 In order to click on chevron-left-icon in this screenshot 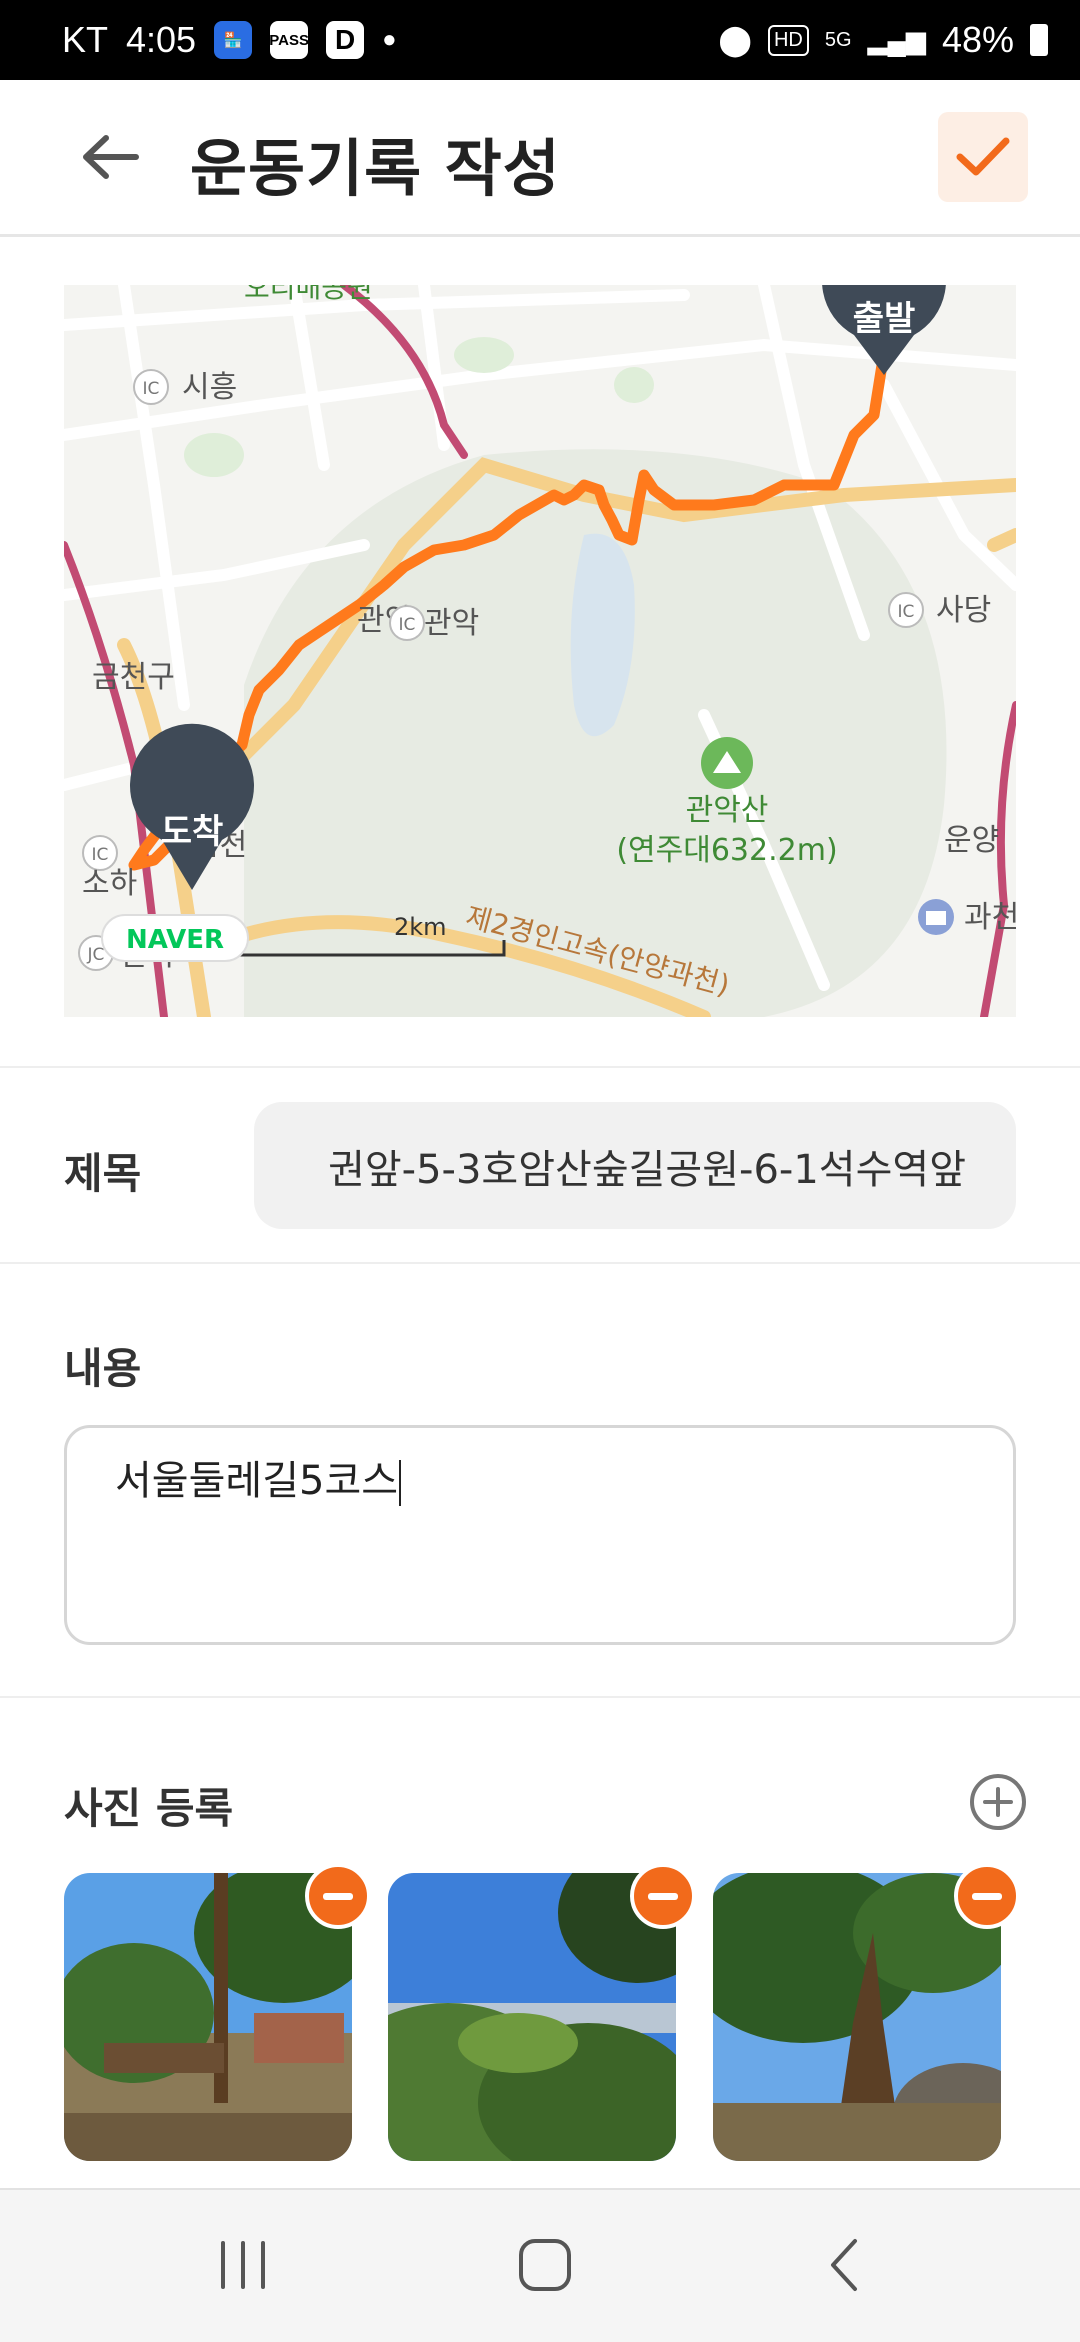, I will do `click(844, 2265)`.